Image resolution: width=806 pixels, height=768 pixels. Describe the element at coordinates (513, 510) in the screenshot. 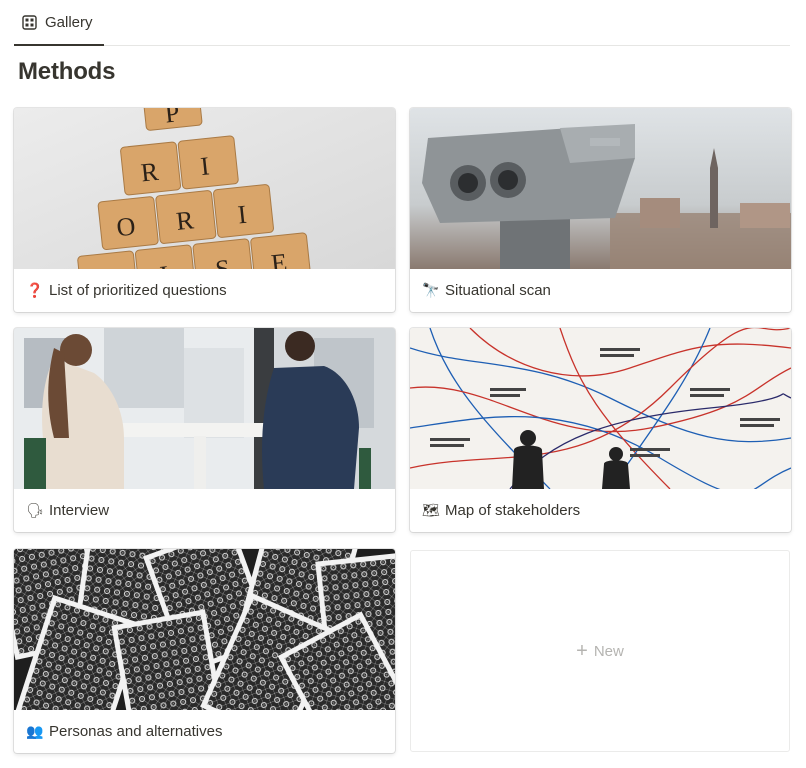

I see `card-title-text: Map of stakeholders` at that location.